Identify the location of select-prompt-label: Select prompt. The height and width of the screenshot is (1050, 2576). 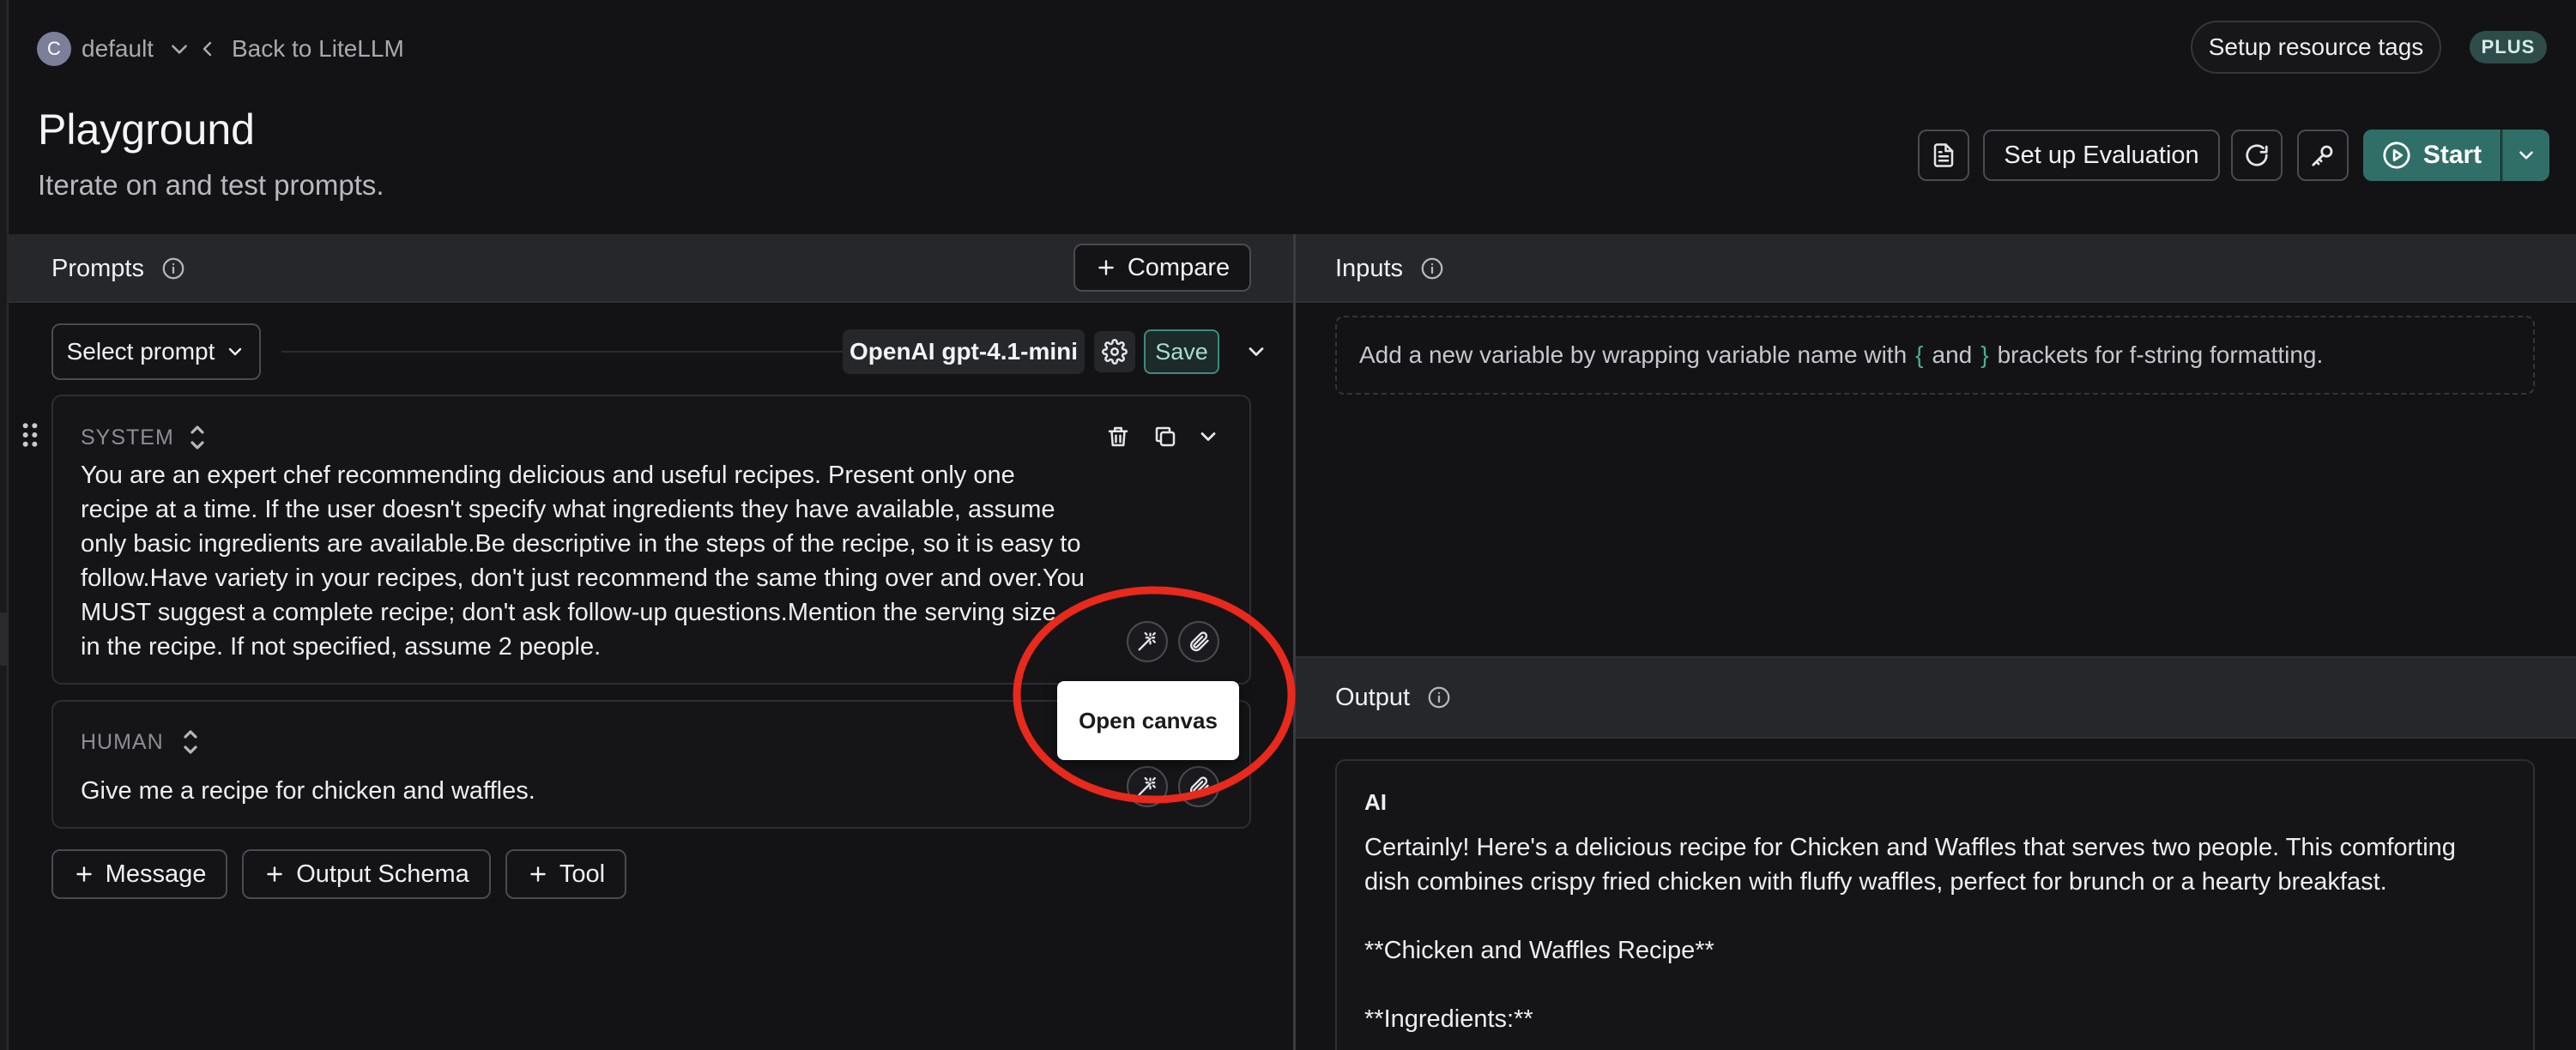
(140, 351).